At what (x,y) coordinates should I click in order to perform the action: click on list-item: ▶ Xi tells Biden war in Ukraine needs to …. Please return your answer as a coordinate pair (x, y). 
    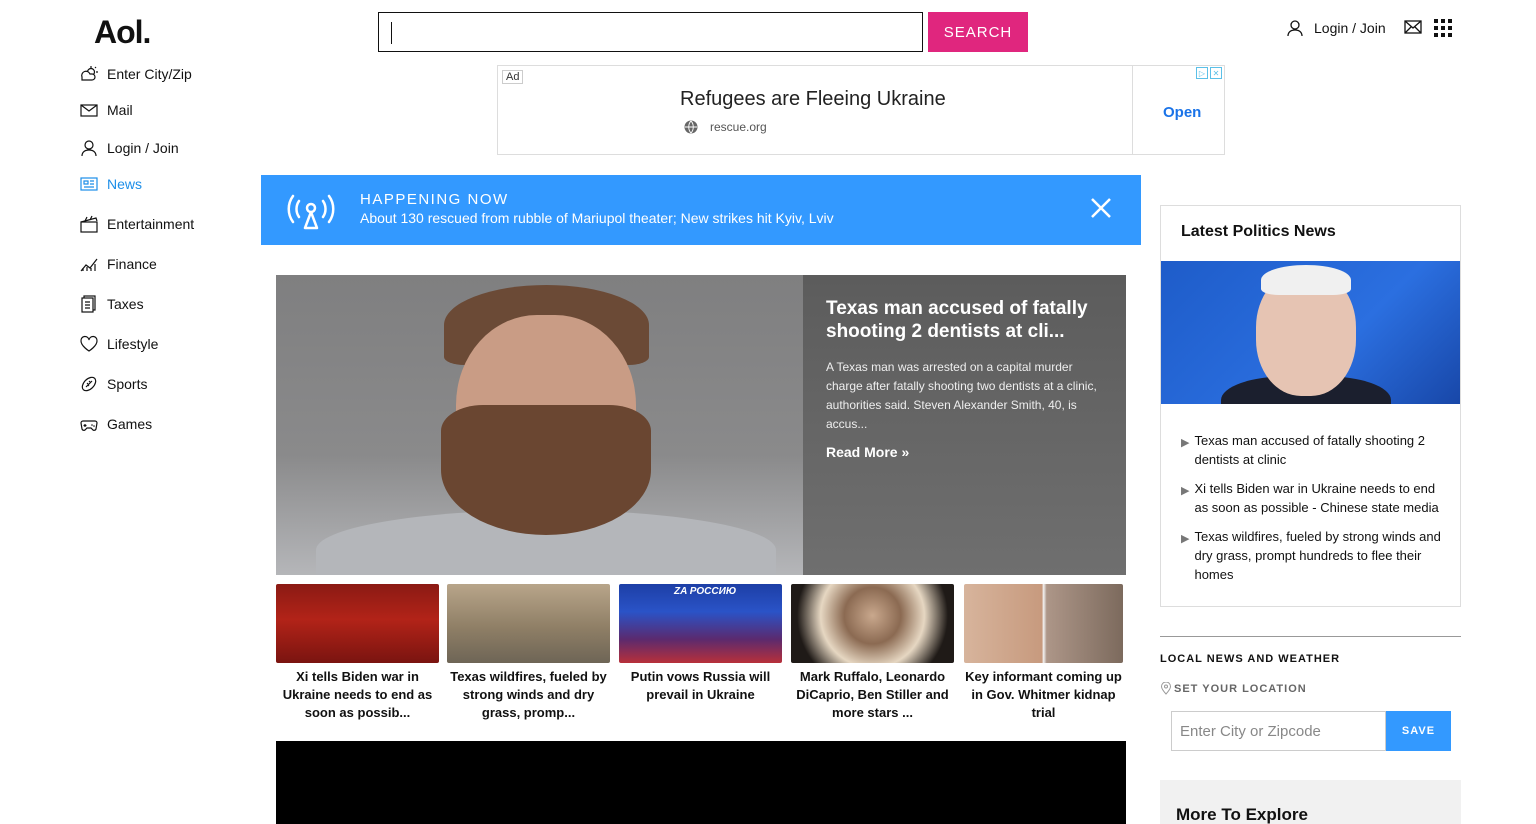
    Looking at the image, I should click on (1313, 498).